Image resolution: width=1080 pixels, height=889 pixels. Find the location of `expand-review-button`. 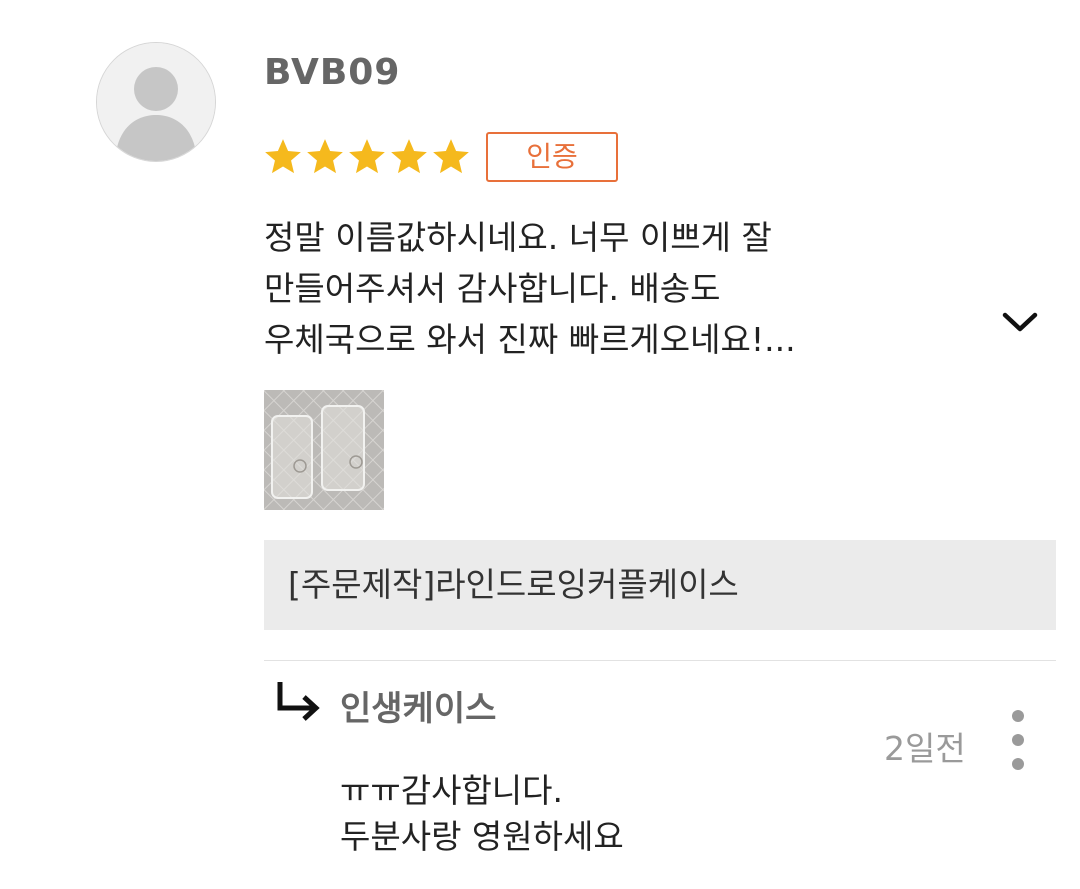

expand-review-button is located at coordinates (1020, 322).